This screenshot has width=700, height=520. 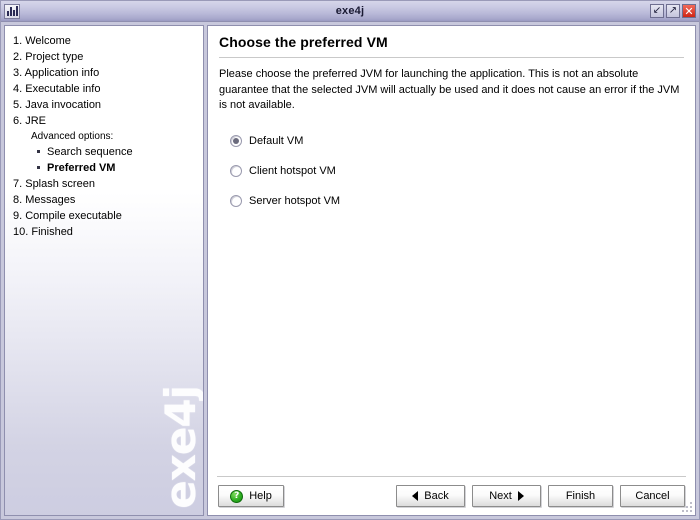 What do you see at coordinates (108, 184) in the screenshot?
I see `sidebar-item-splash-screen: 7. Splash screen` at bounding box center [108, 184].